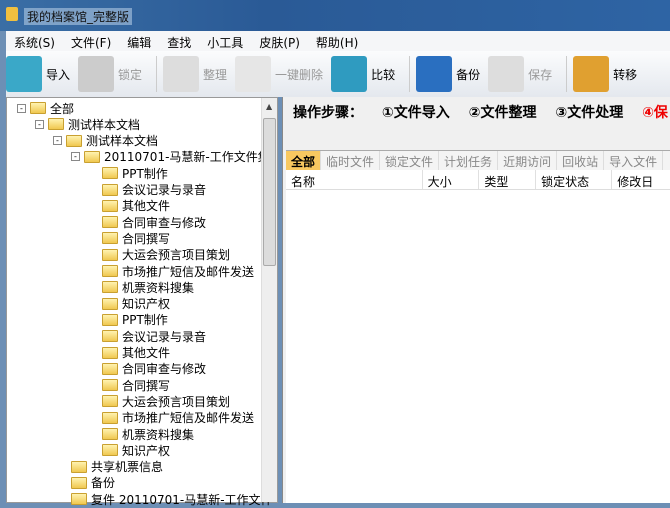  Describe the element at coordinates (581, 160) in the screenshot. I see `tab: 回收站` at that location.